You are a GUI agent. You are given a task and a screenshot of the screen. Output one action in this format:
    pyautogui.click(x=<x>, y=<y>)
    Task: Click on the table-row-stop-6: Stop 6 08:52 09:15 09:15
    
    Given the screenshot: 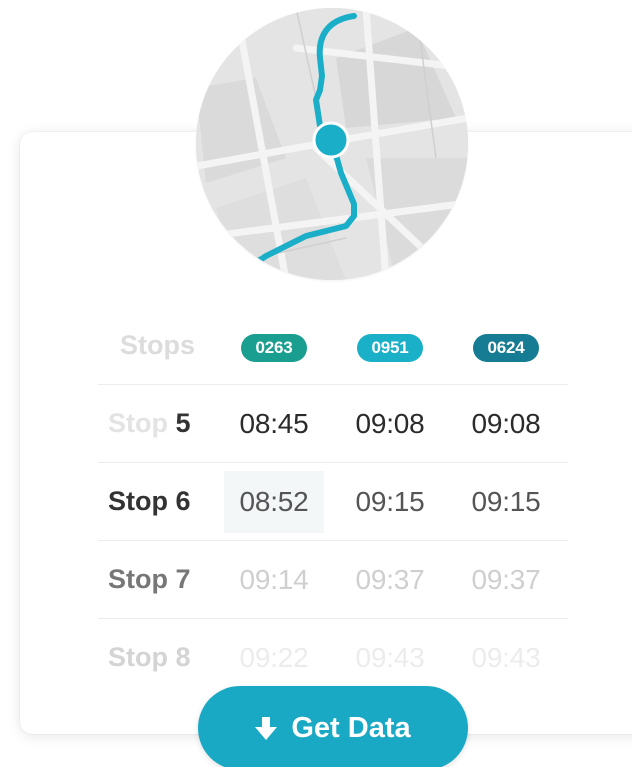 What is the action you would take?
    pyautogui.click(x=333, y=501)
    